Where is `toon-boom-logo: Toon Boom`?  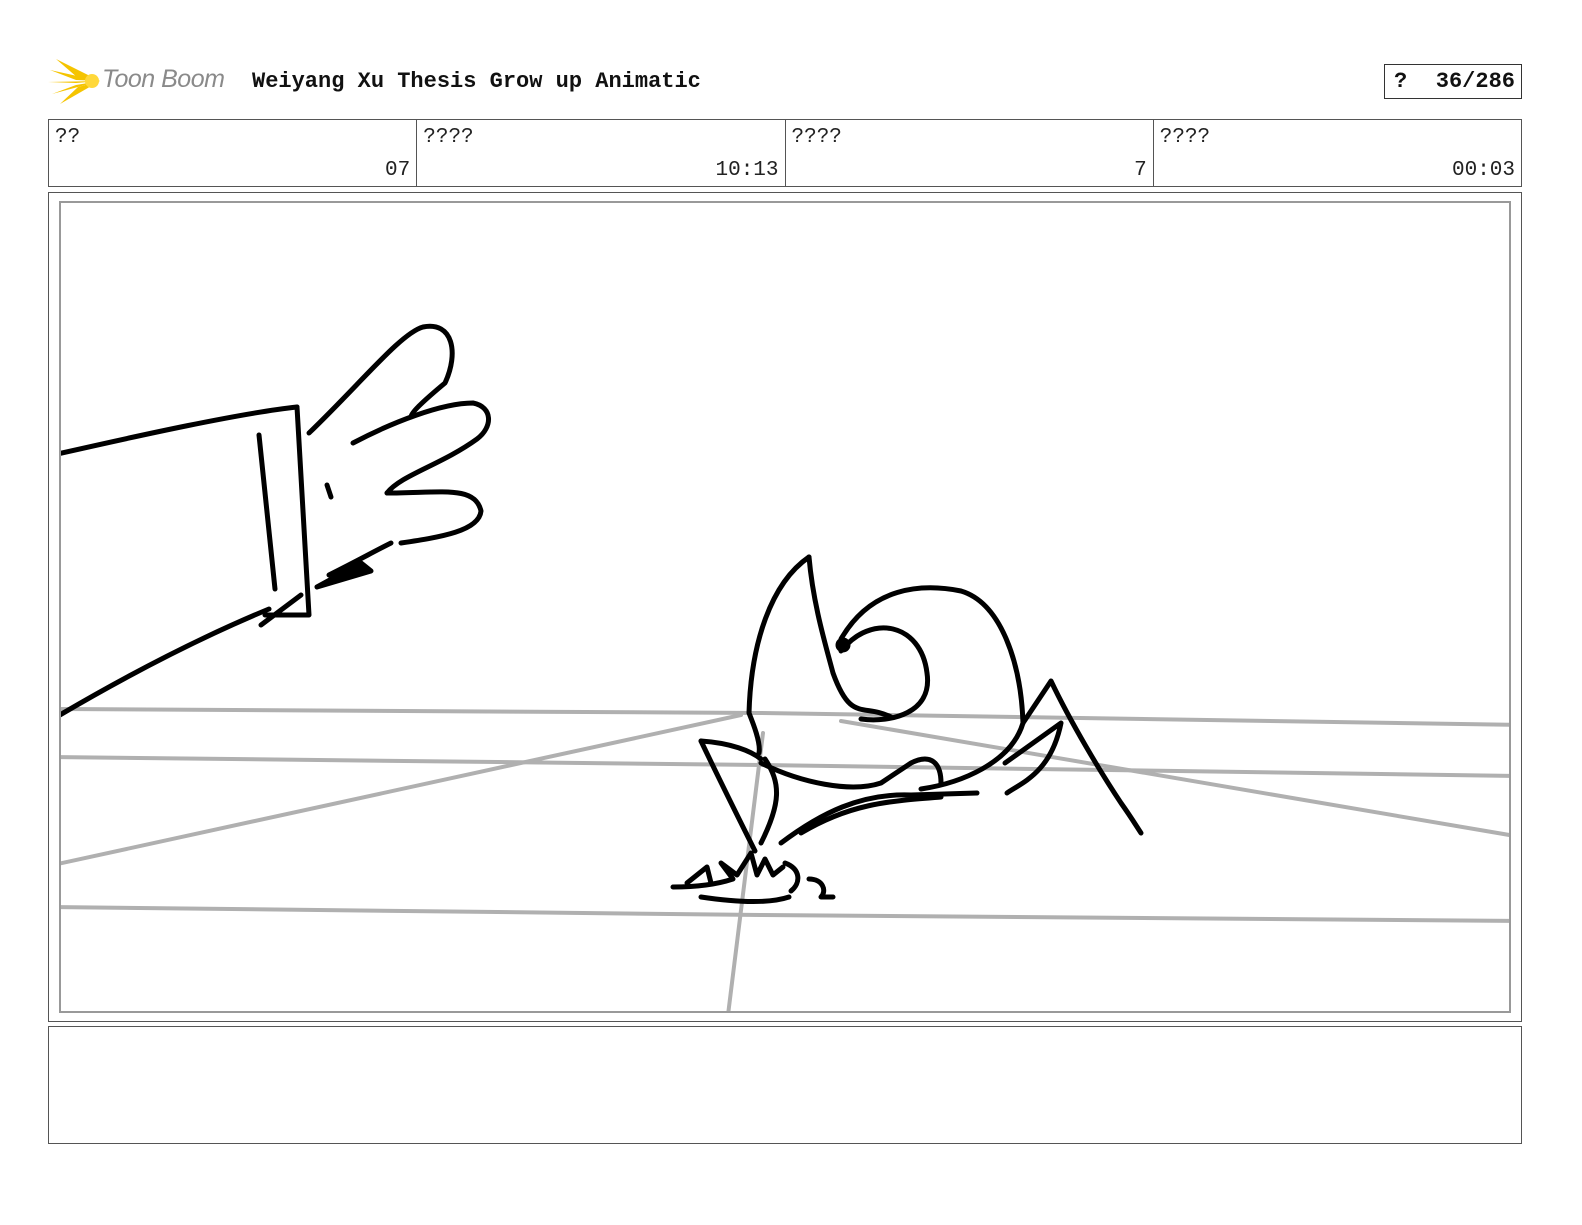
toon-boom-logo: Toon Boom is located at coordinates (143, 81).